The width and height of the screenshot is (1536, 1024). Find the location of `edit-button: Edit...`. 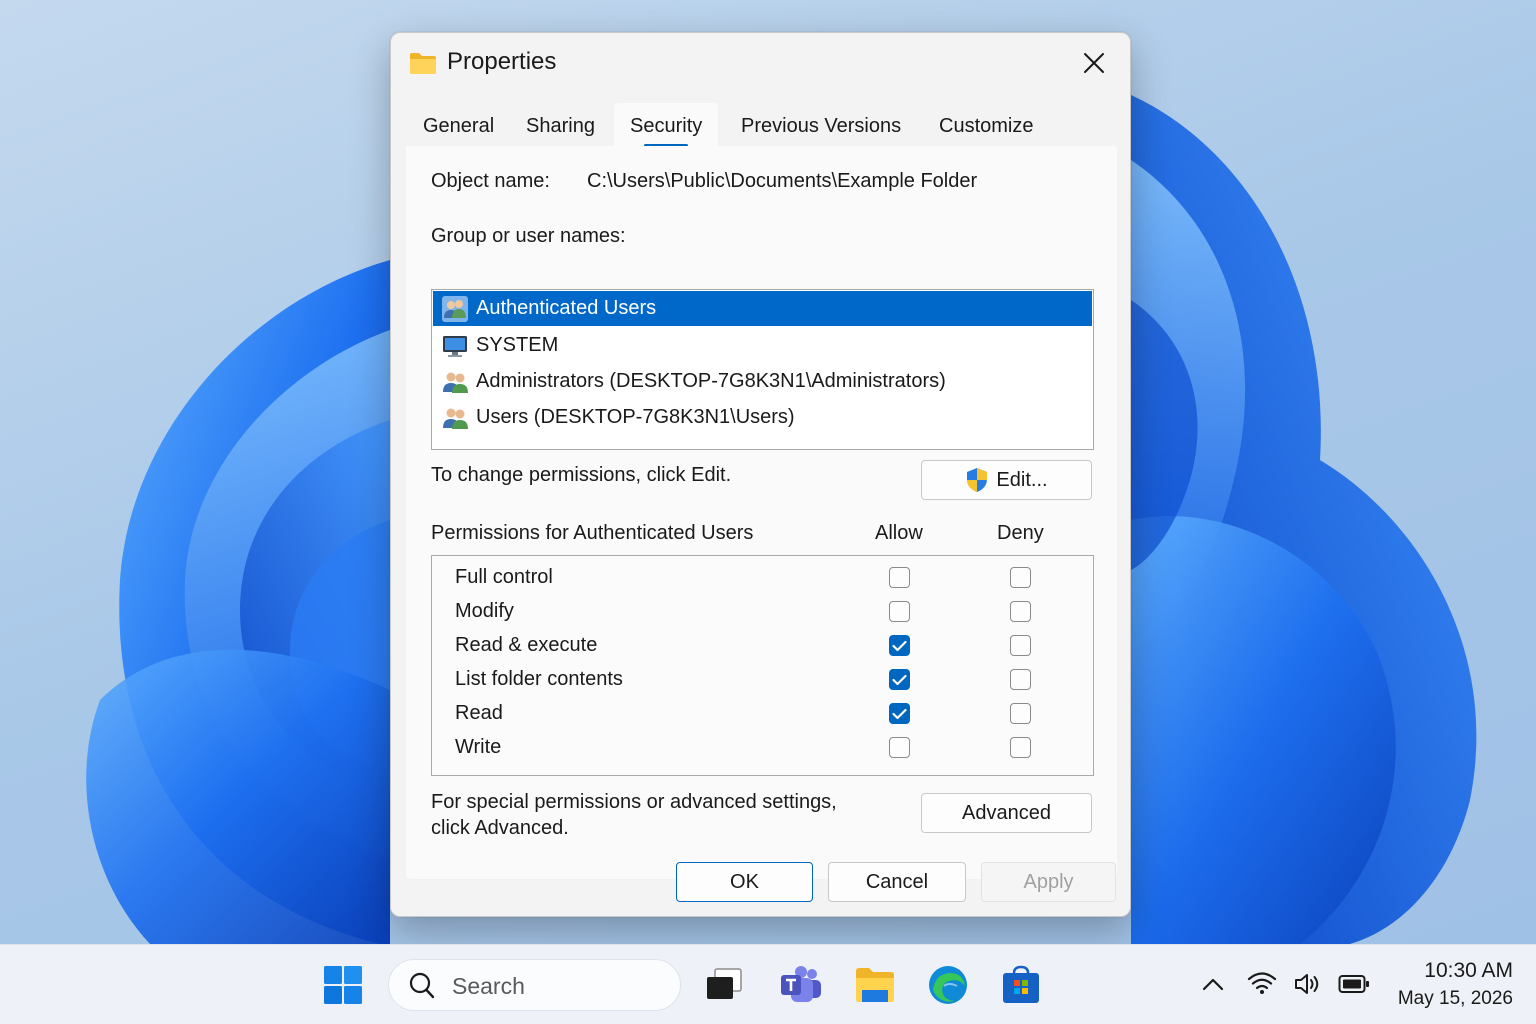

edit-button: Edit... is located at coordinates (1006, 480).